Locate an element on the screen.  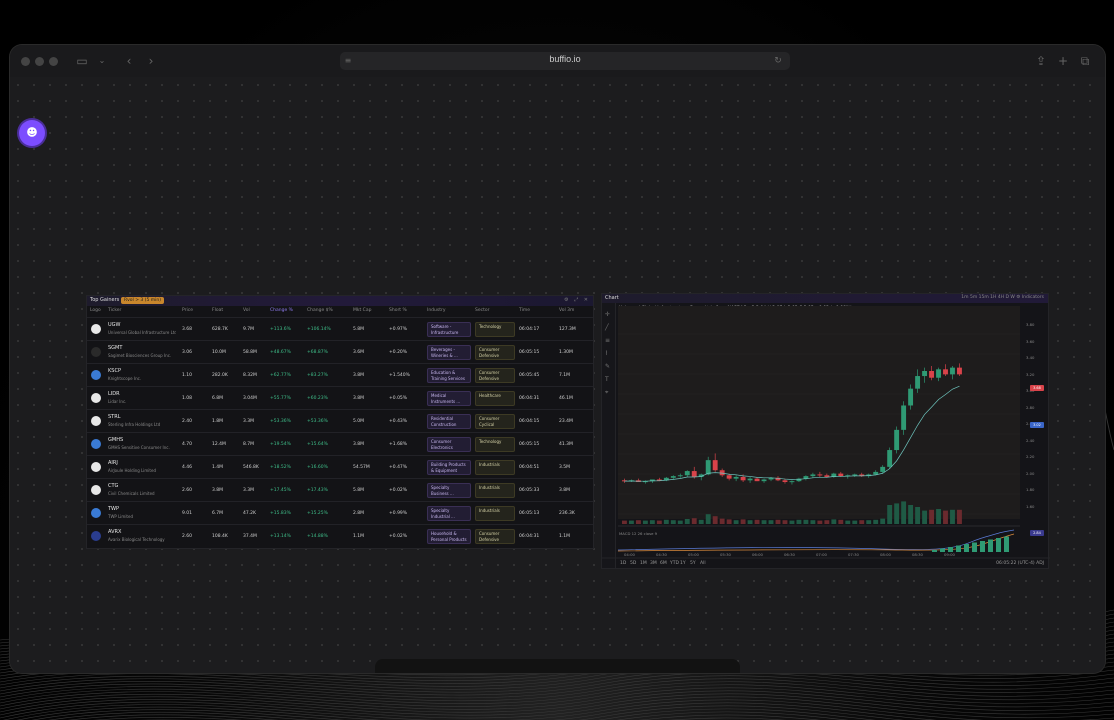
ticker-symbol: KSCP is located at coordinates (114, 371).